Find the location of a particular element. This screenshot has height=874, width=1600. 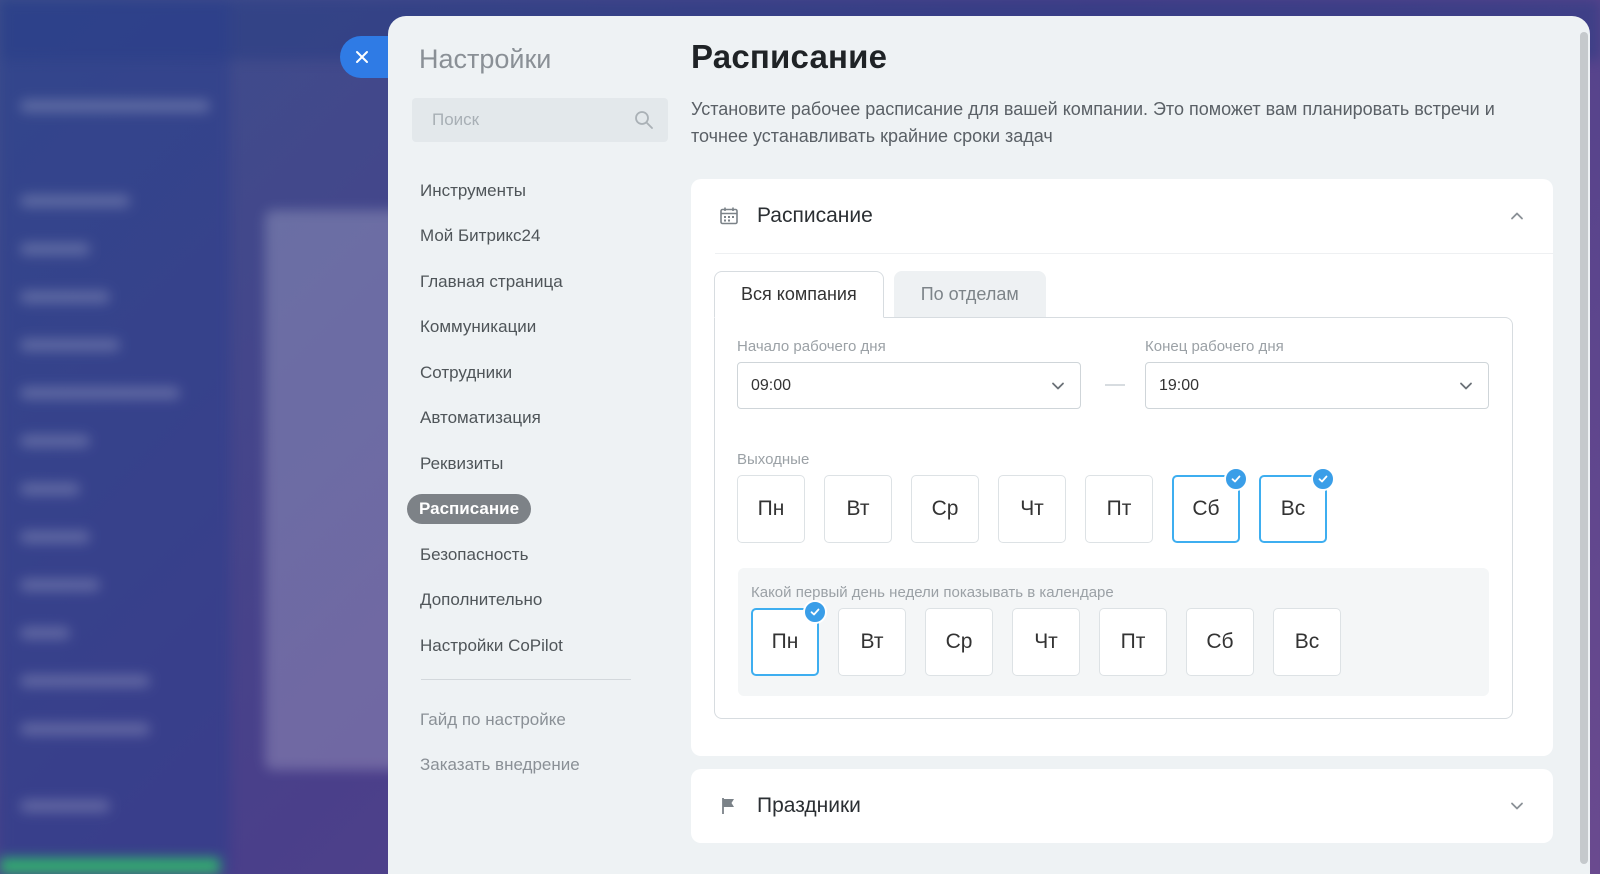

menu-item-security: Безопасность is located at coordinates (524, 555).